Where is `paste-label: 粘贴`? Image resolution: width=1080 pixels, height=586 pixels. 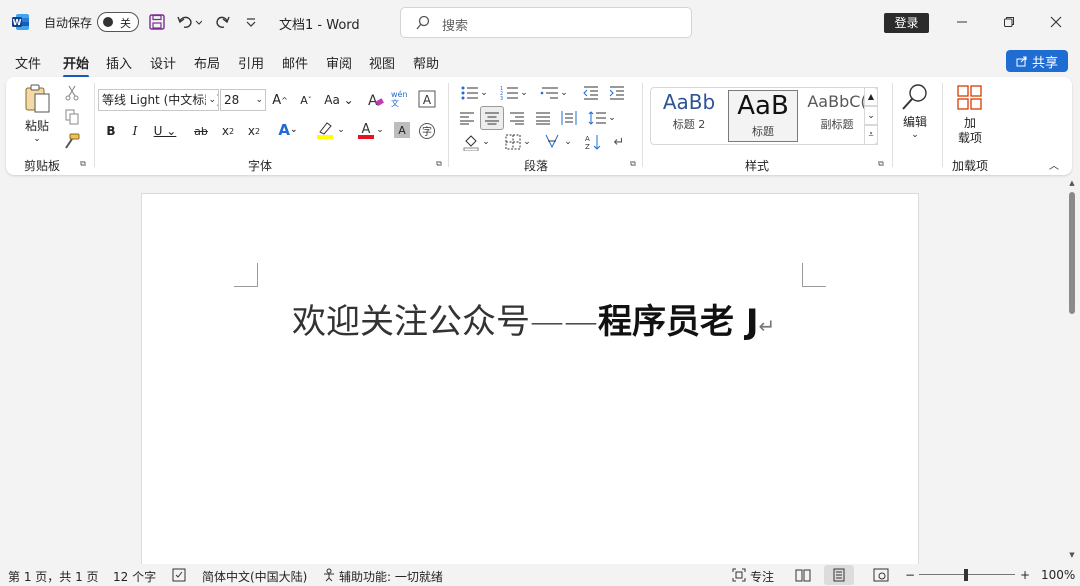
paste-label: 粘贴 is located at coordinates (37, 125).